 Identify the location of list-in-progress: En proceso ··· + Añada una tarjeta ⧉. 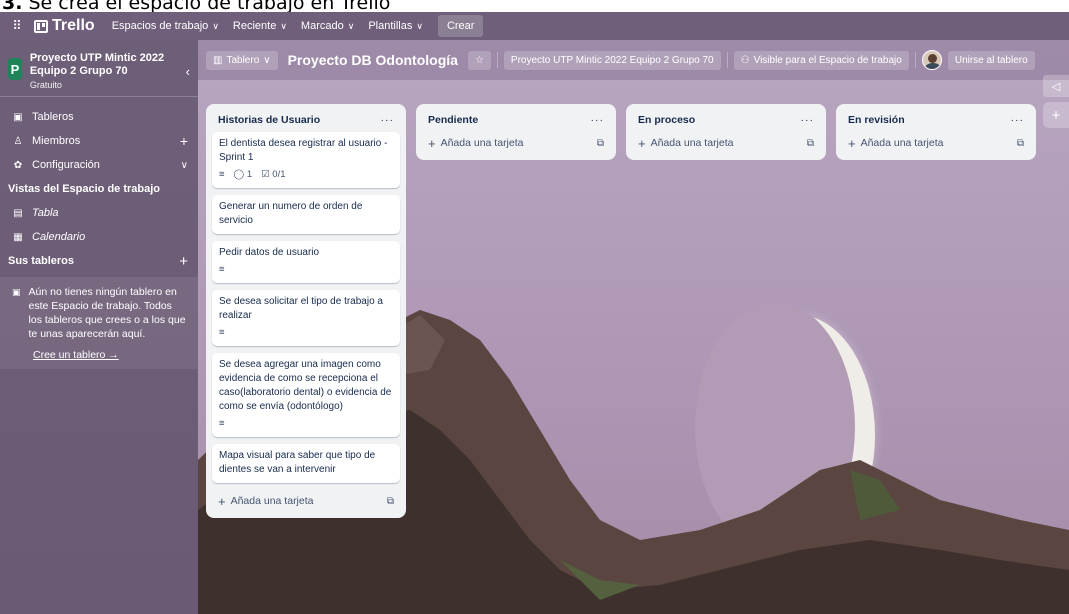
(726, 132).